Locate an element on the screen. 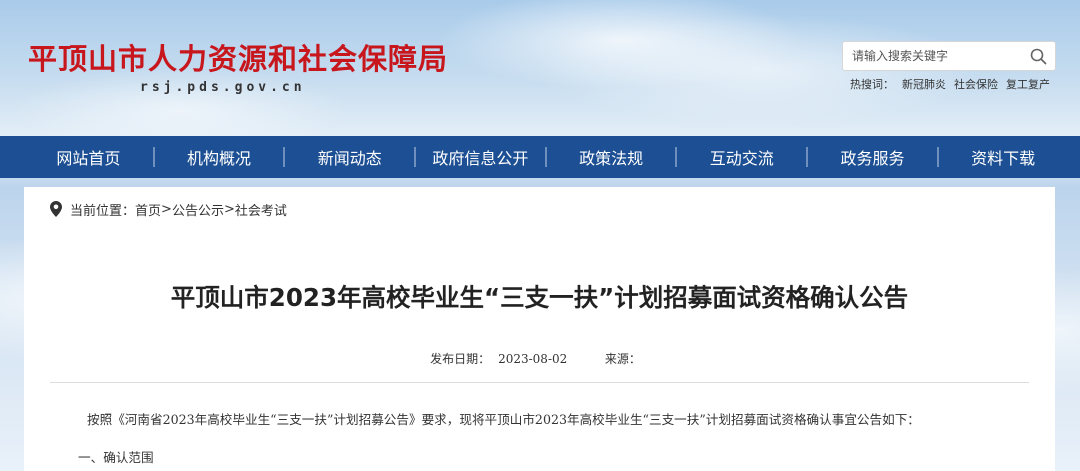 The image size is (1080, 471). search-icon is located at coordinates (1038, 56).